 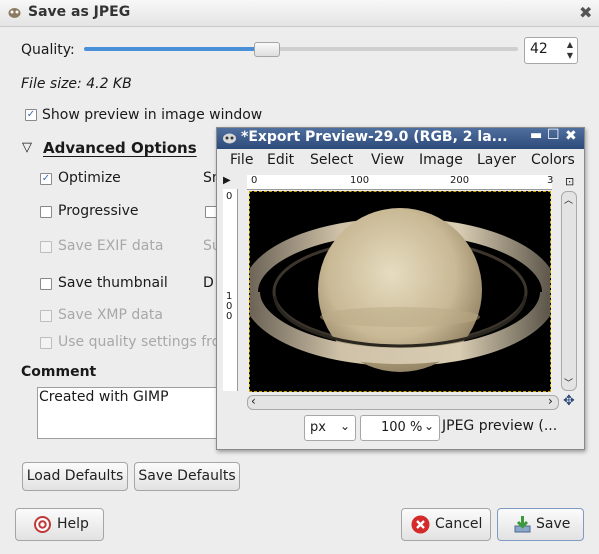 I want to click on quick-mask-icon: ▶, so click(x=227, y=180).